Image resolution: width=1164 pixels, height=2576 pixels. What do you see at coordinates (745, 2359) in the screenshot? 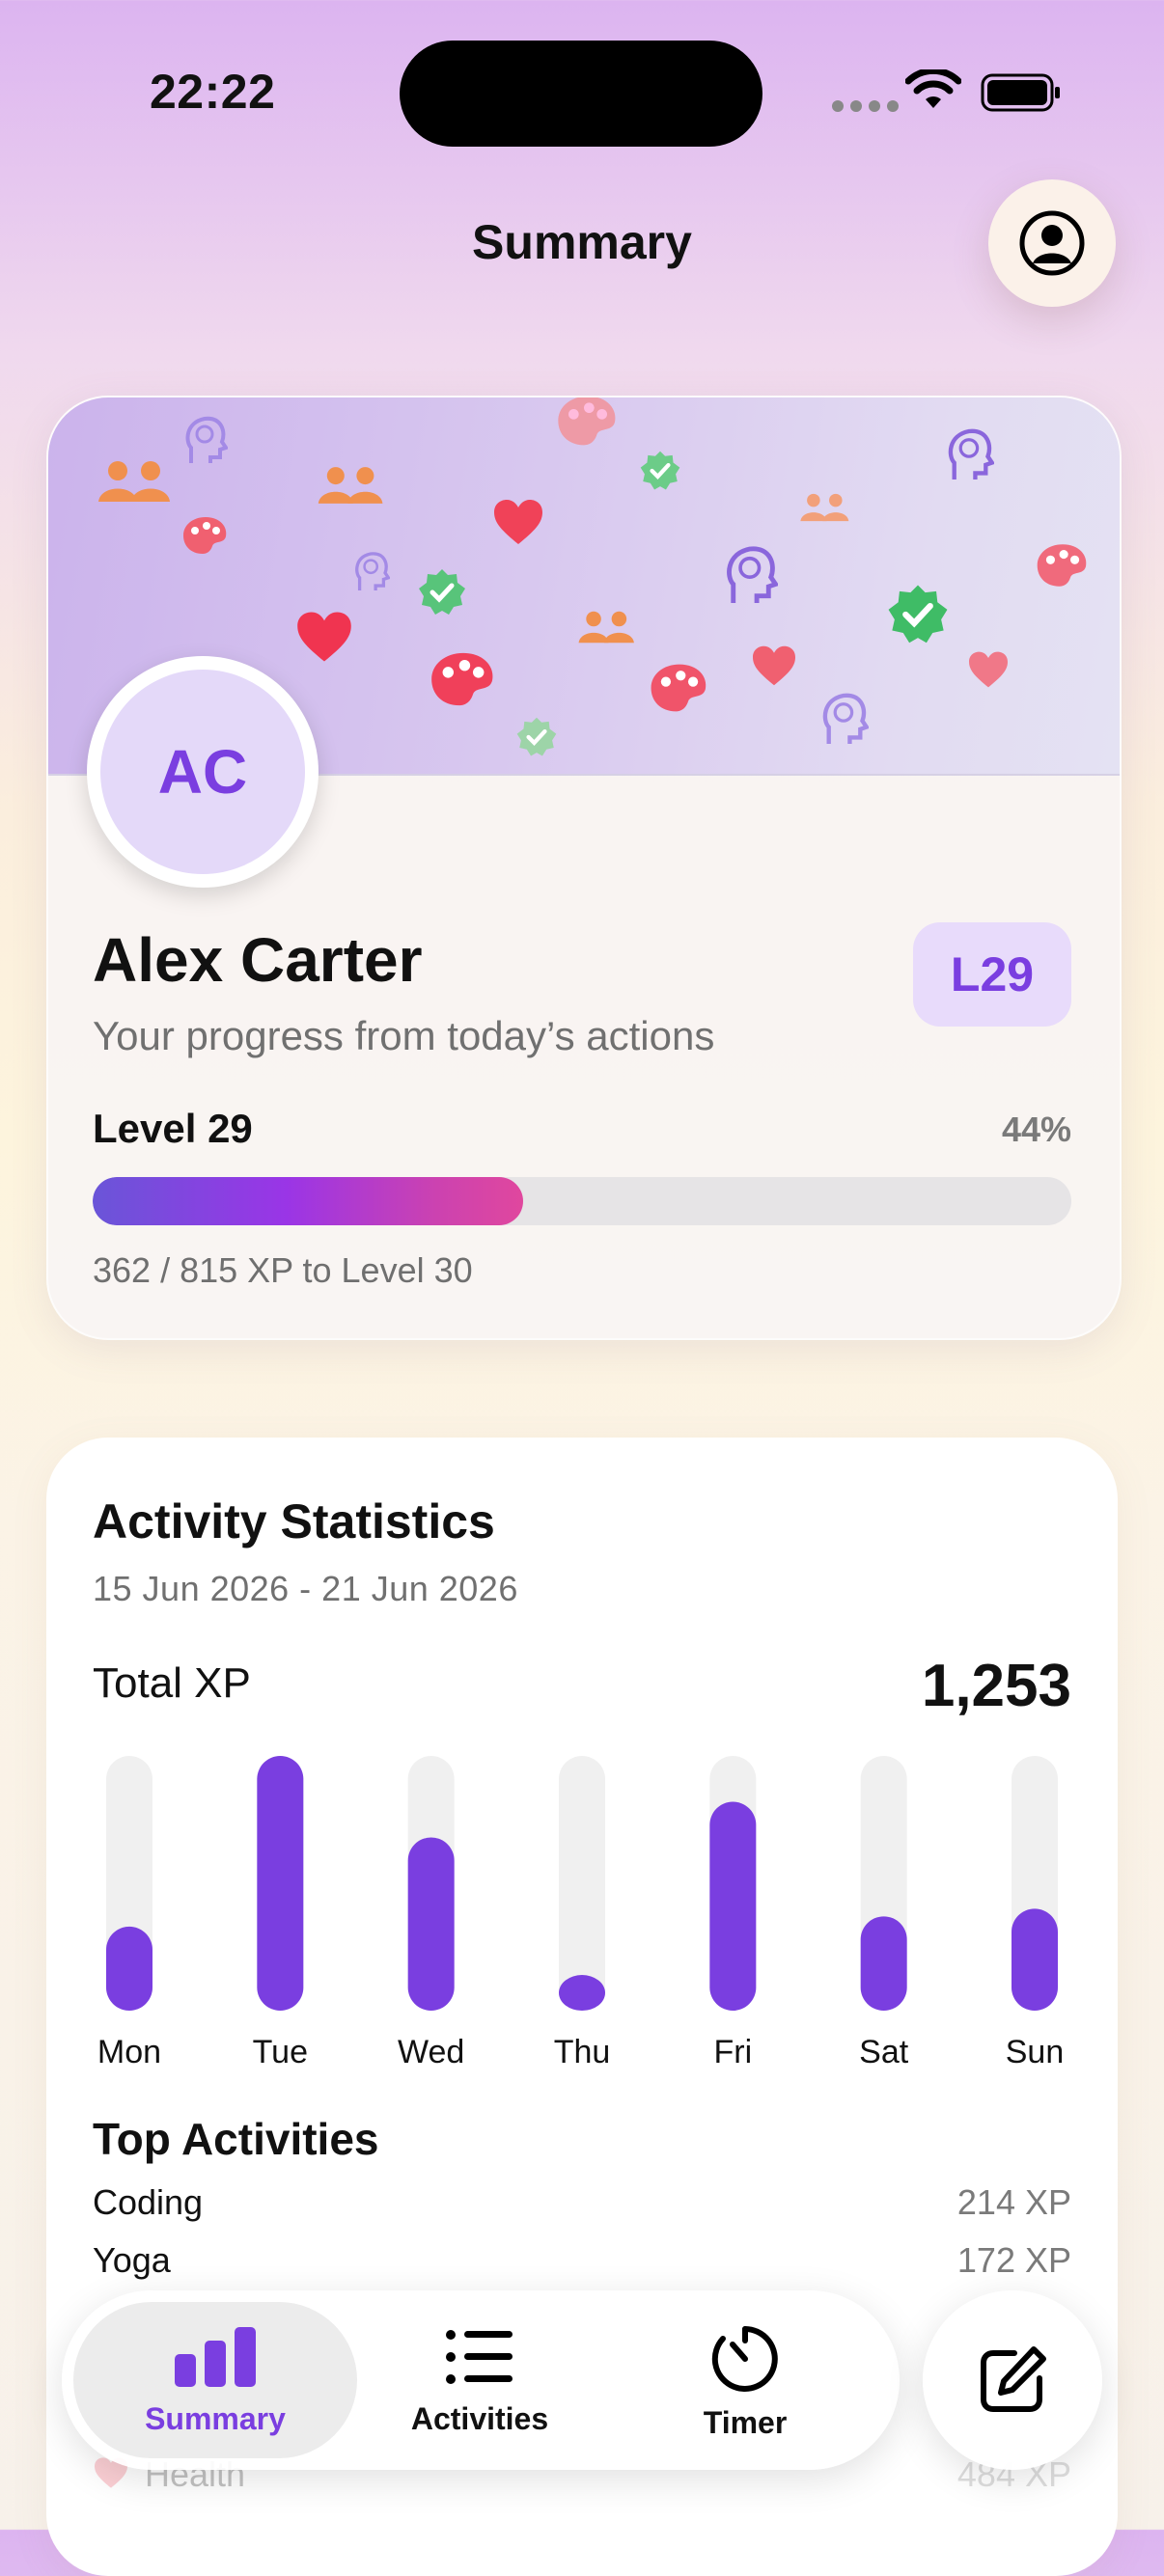
I see `timer-icon` at bounding box center [745, 2359].